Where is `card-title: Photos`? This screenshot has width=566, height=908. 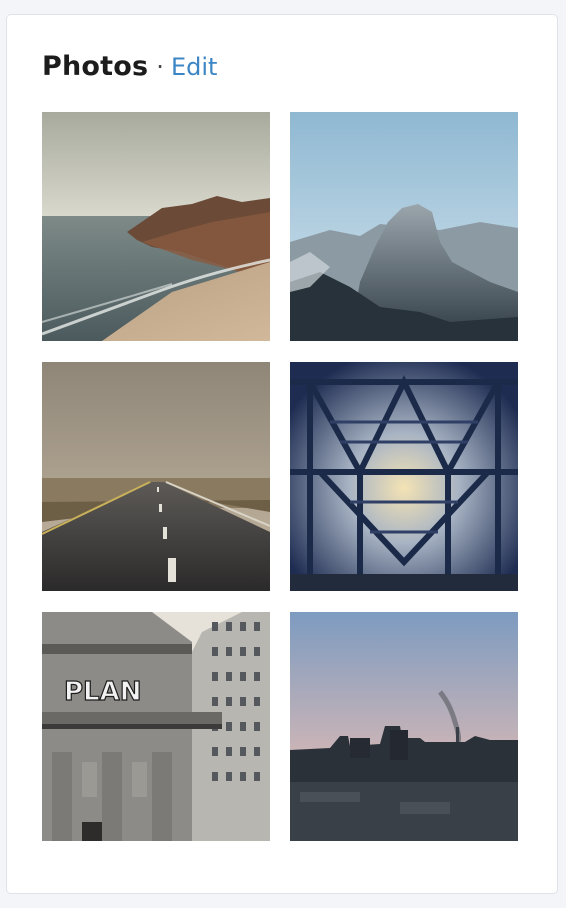 card-title: Photos is located at coordinates (95, 66).